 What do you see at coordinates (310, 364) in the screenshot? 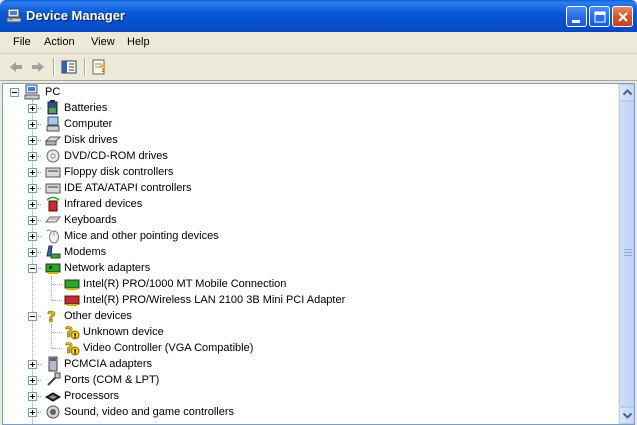
I see `tree-item-pcmcia: PCMCIA adapters` at bounding box center [310, 364].